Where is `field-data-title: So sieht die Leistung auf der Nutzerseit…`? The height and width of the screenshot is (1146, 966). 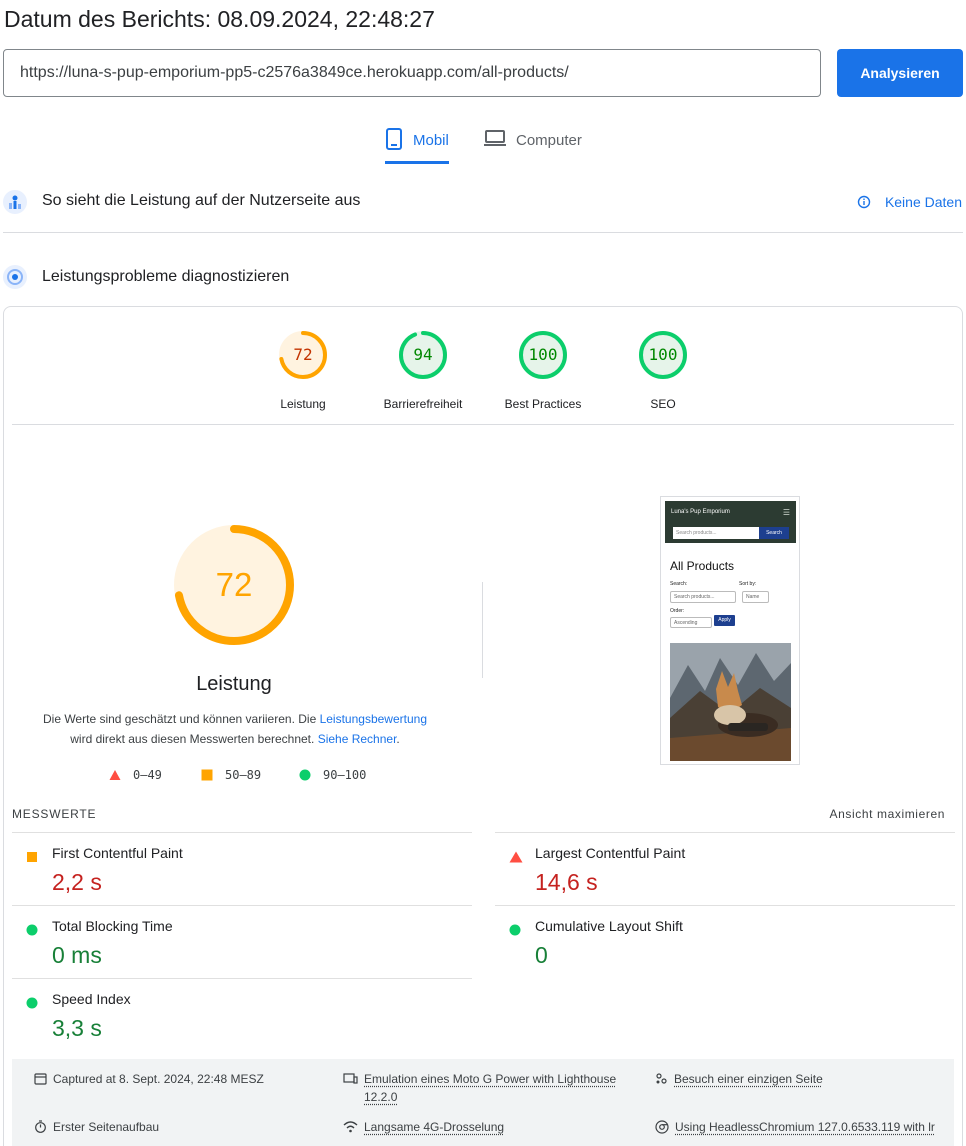
field-data-title: So sieht die Leistung auf der Nutzerseit… is located at coordinates (201, 200).